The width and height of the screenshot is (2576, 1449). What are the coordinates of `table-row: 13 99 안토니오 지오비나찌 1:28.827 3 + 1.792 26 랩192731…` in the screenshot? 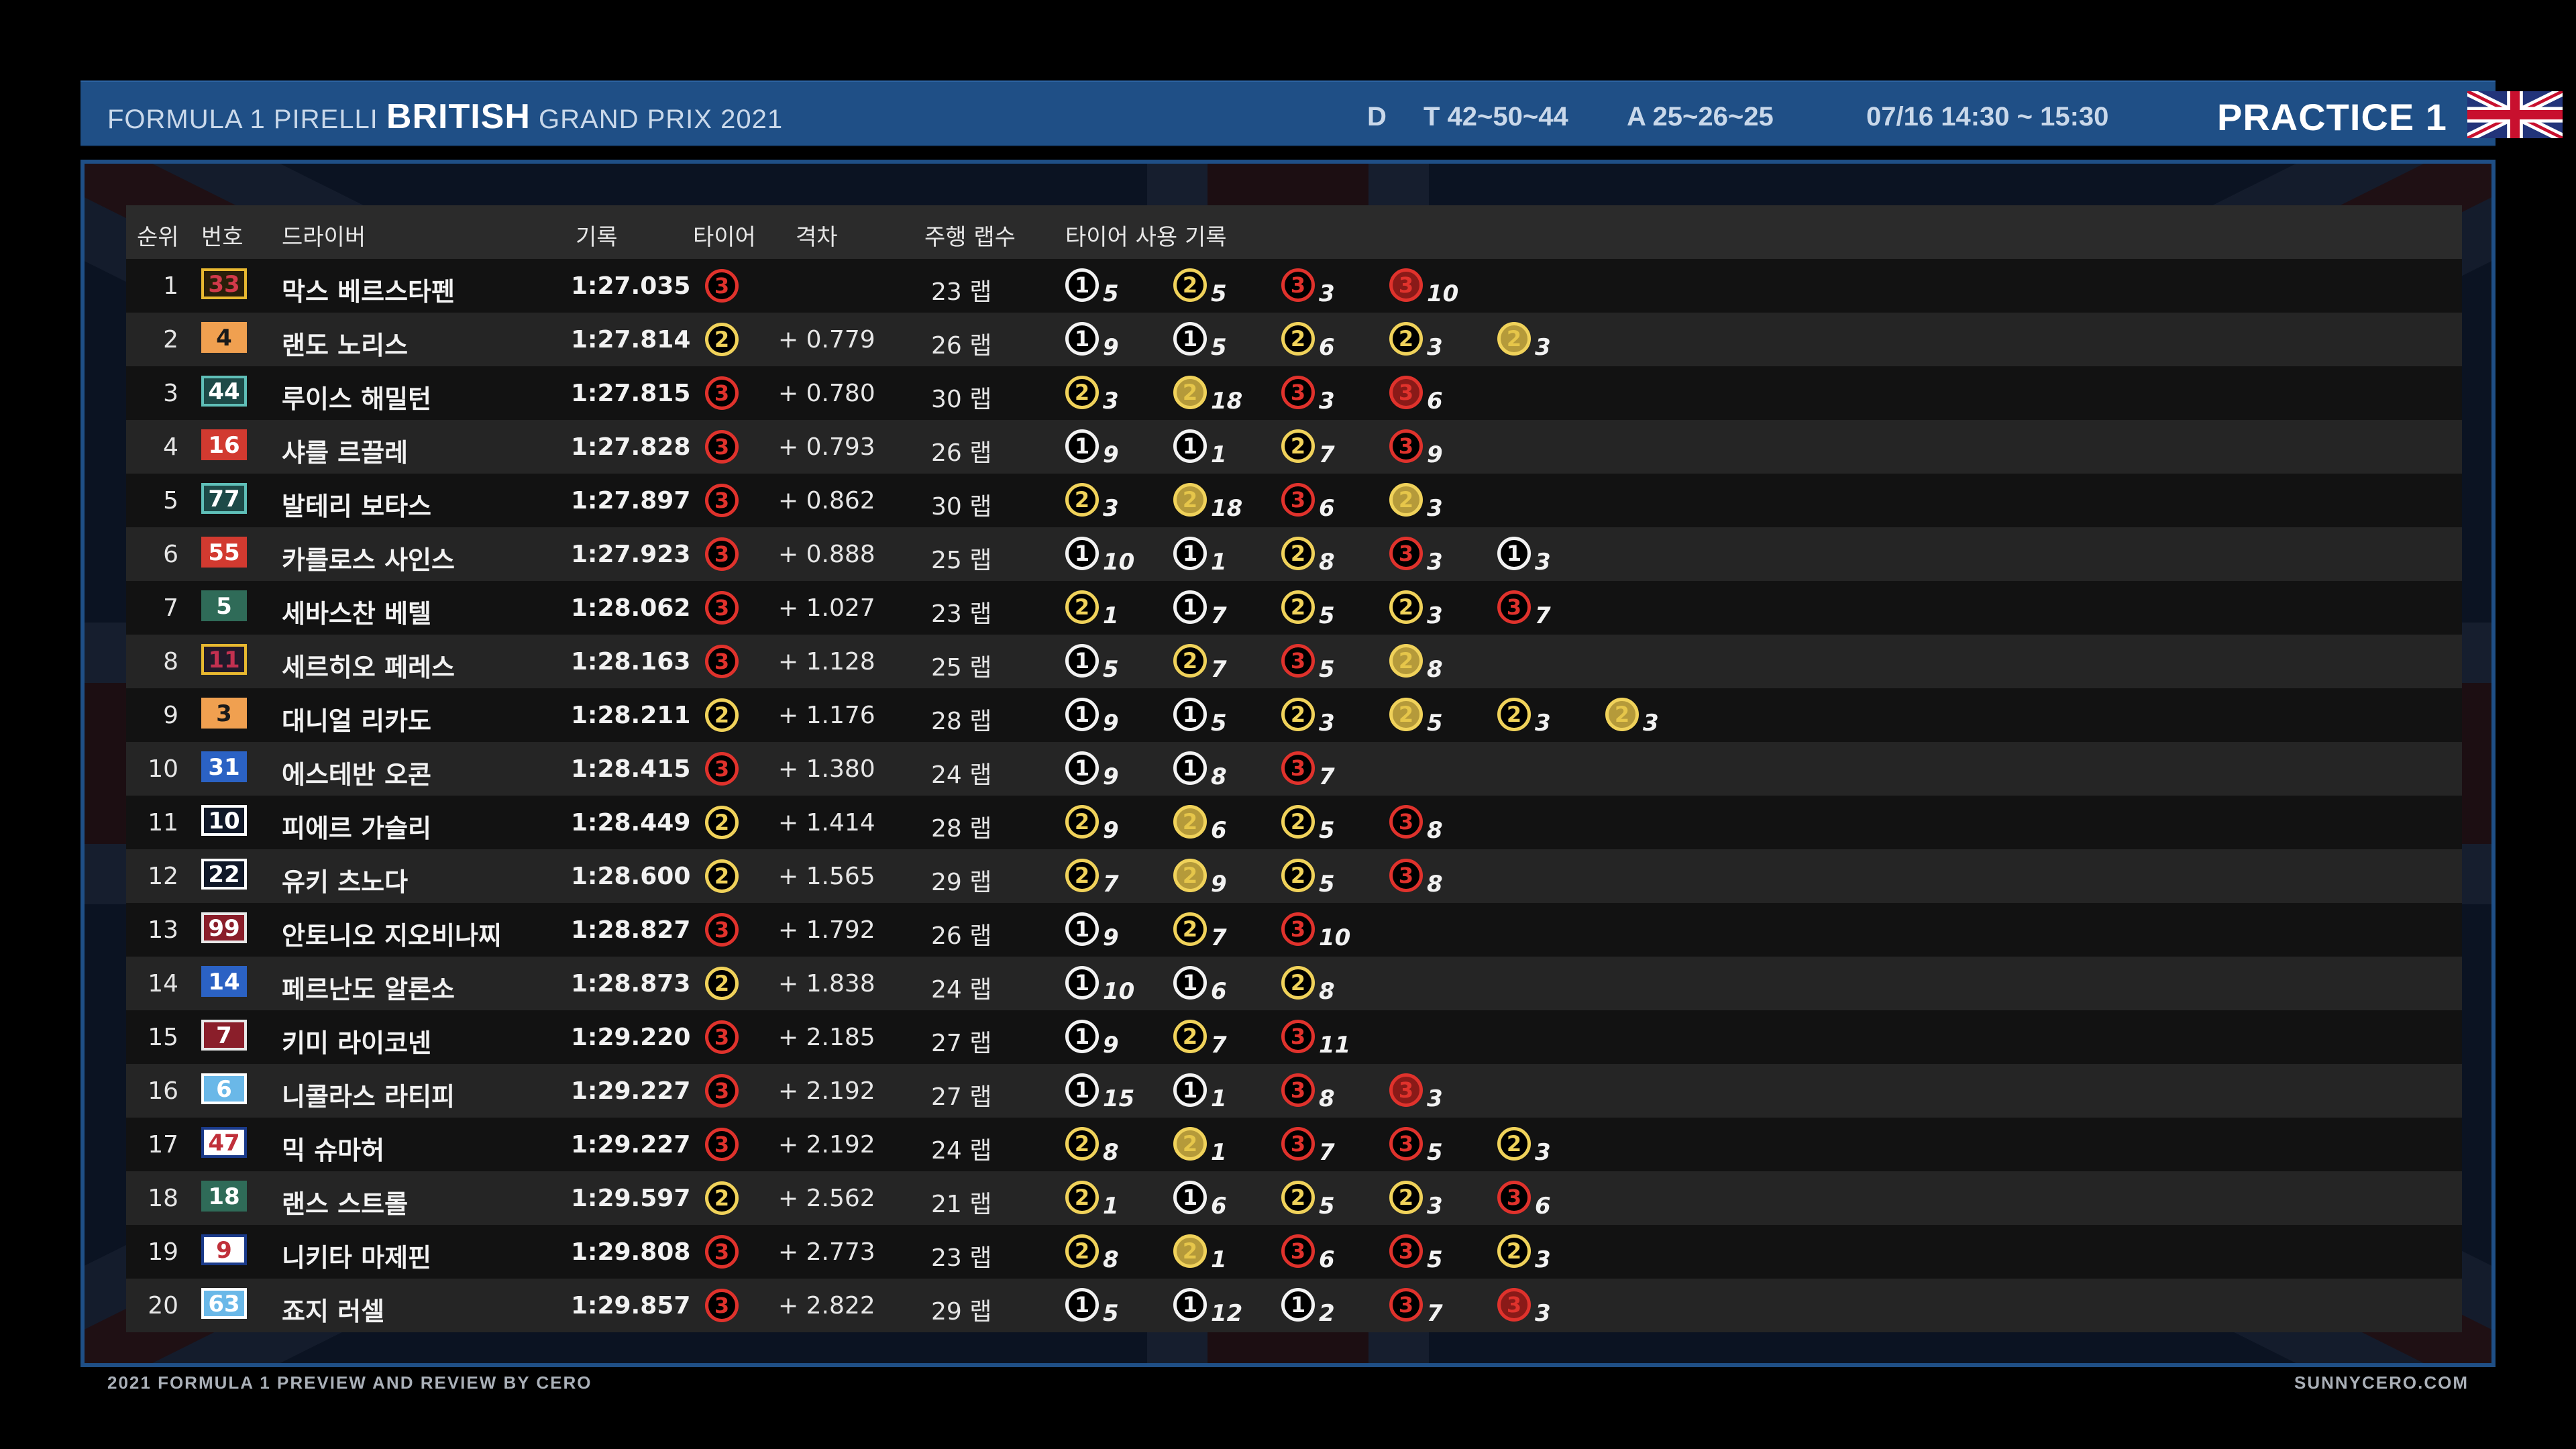 It's located at (1294, 930).